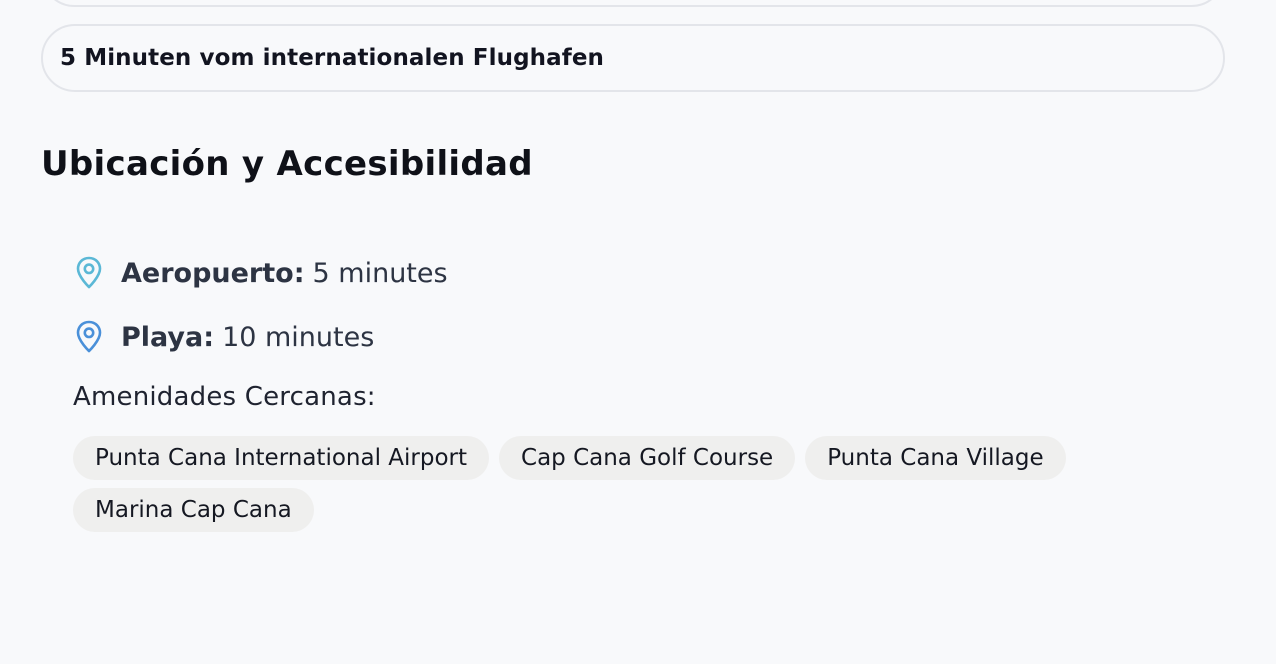 The width and height of the screenshot is (1276, 664). I want to click on location-value: 10 minutes, so click(298, 337).